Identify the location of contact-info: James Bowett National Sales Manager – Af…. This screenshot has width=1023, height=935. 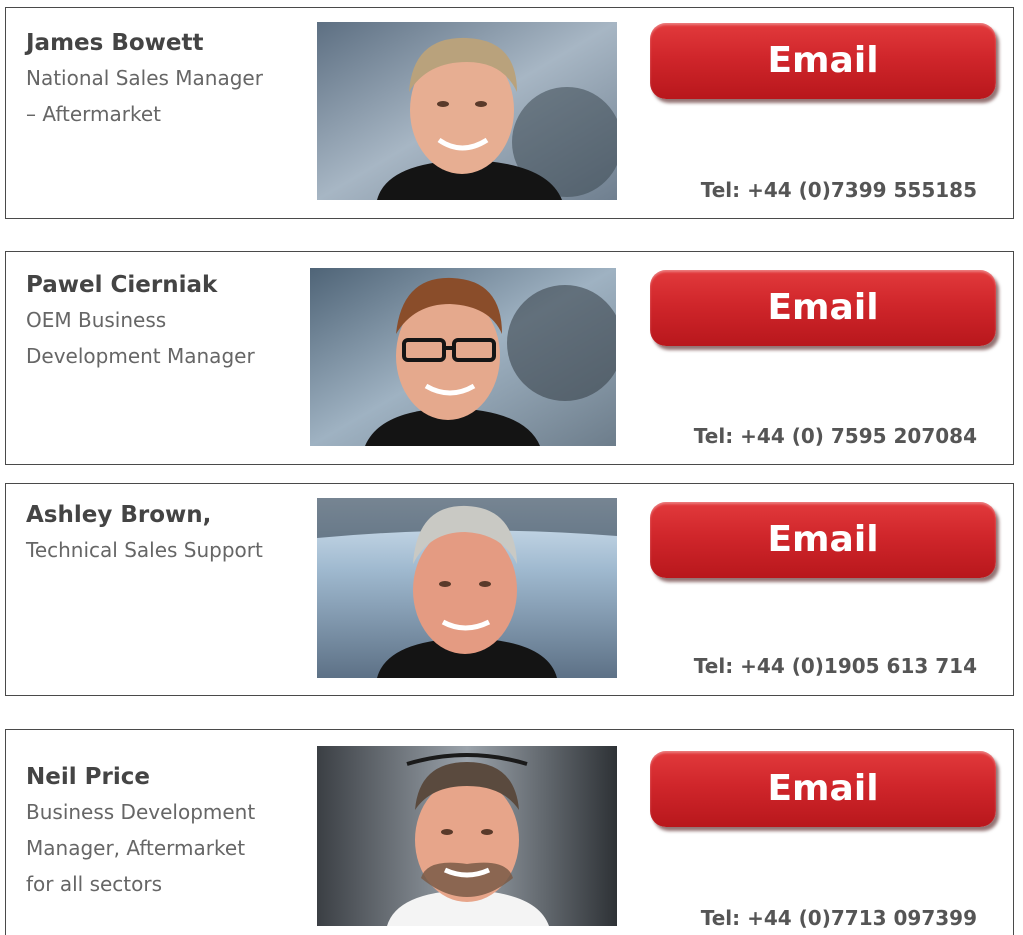
(166, 79).